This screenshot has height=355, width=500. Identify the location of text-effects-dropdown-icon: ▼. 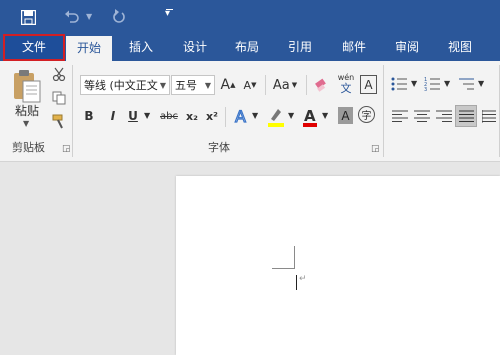
(255, 115).